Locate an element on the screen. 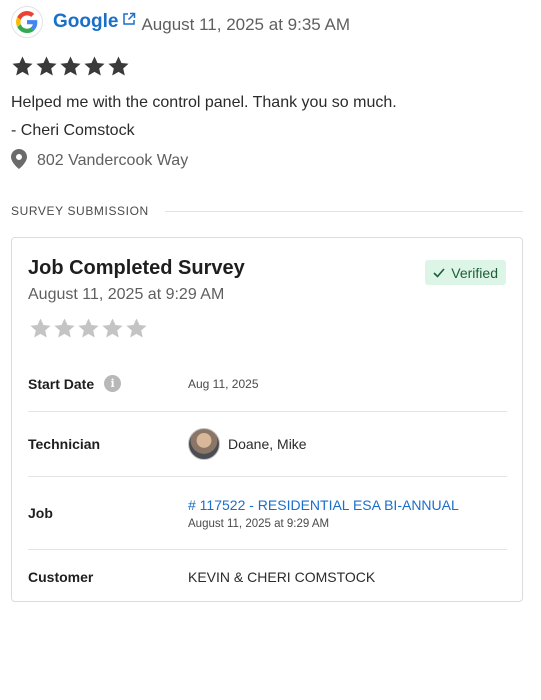 This screenshot has height=700, width=541. start-date-label-wrap: Start Date i is located at coordinates (108, 383).